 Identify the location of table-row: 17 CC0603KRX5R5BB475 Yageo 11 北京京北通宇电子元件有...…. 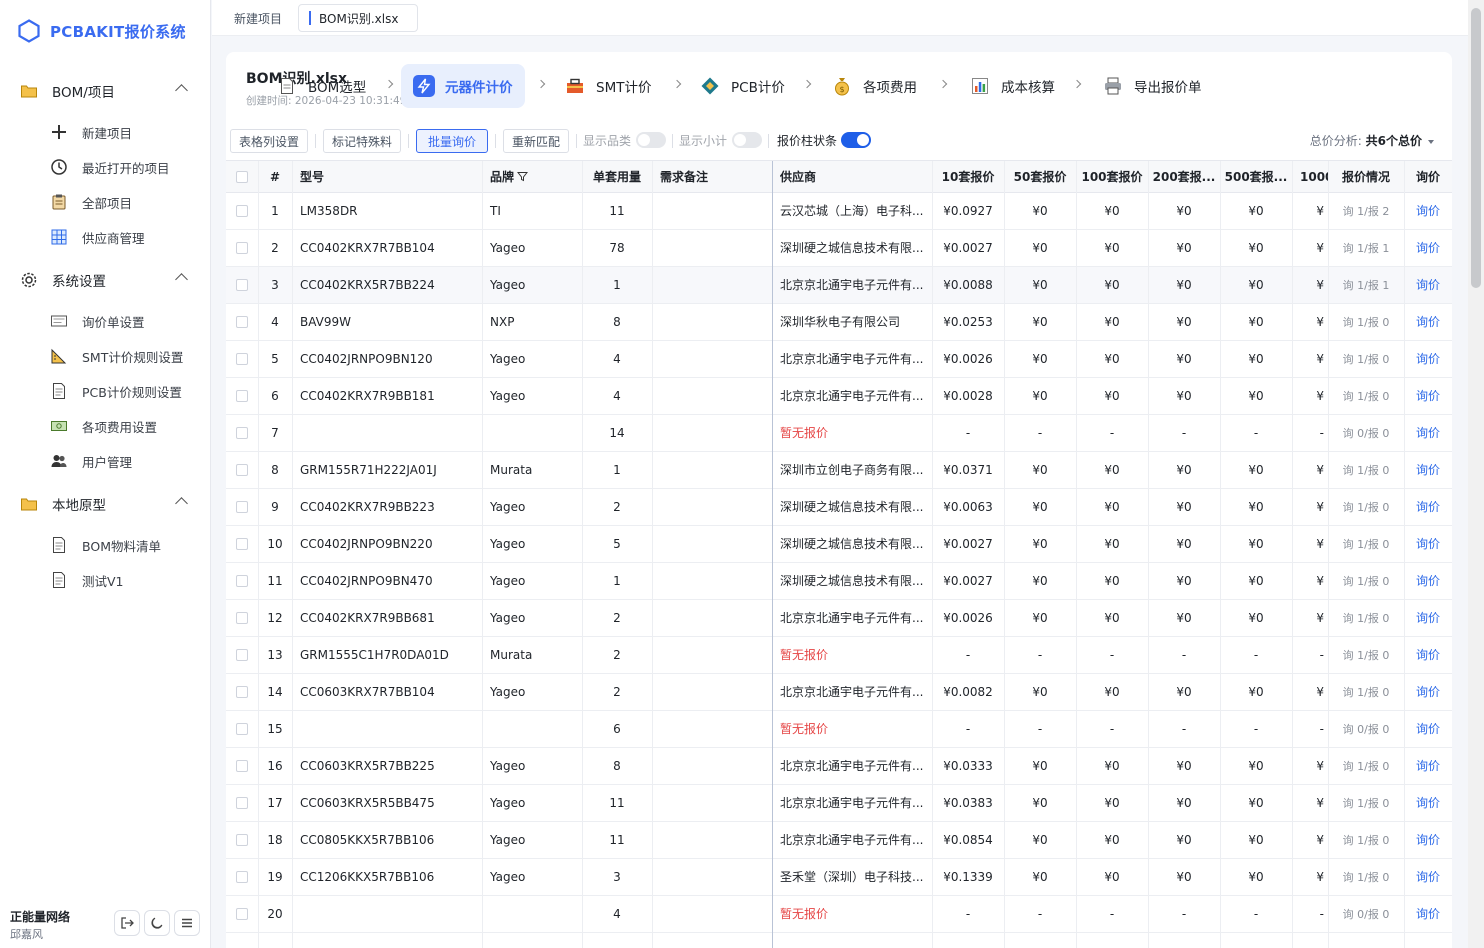
(839, 803).